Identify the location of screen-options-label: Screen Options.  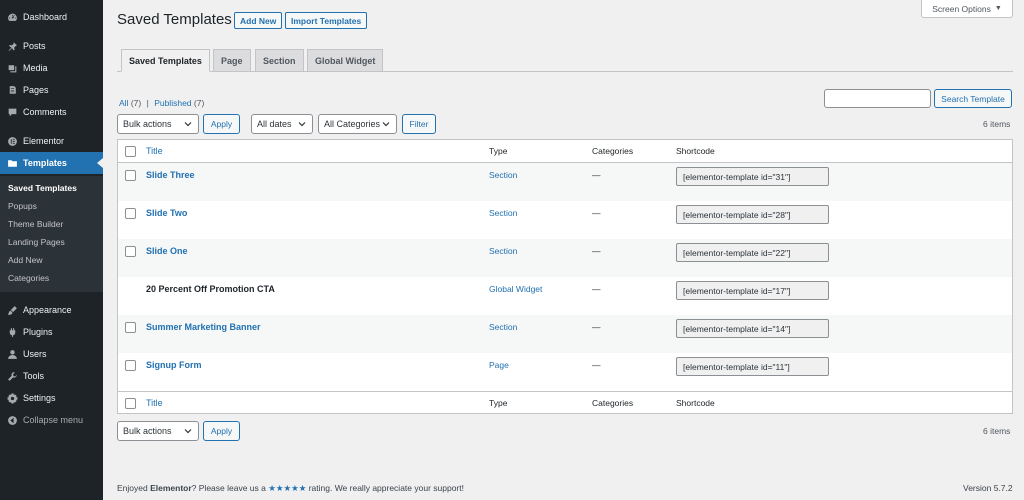
(961, 8).